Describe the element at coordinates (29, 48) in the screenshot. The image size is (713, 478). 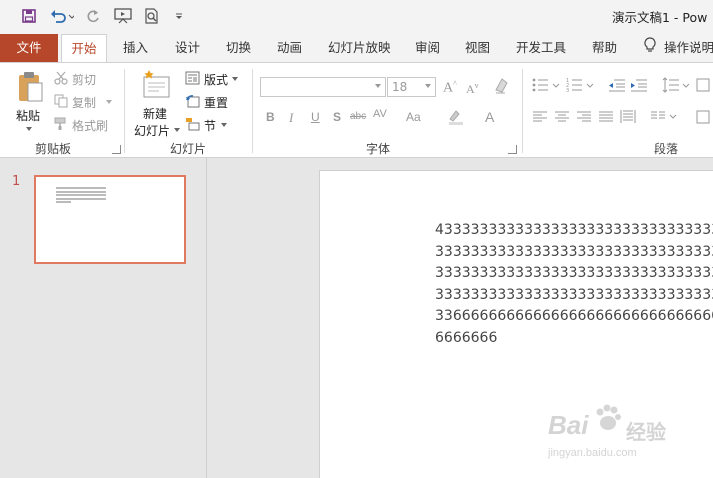
I see `tab-file: 文件` at that location.